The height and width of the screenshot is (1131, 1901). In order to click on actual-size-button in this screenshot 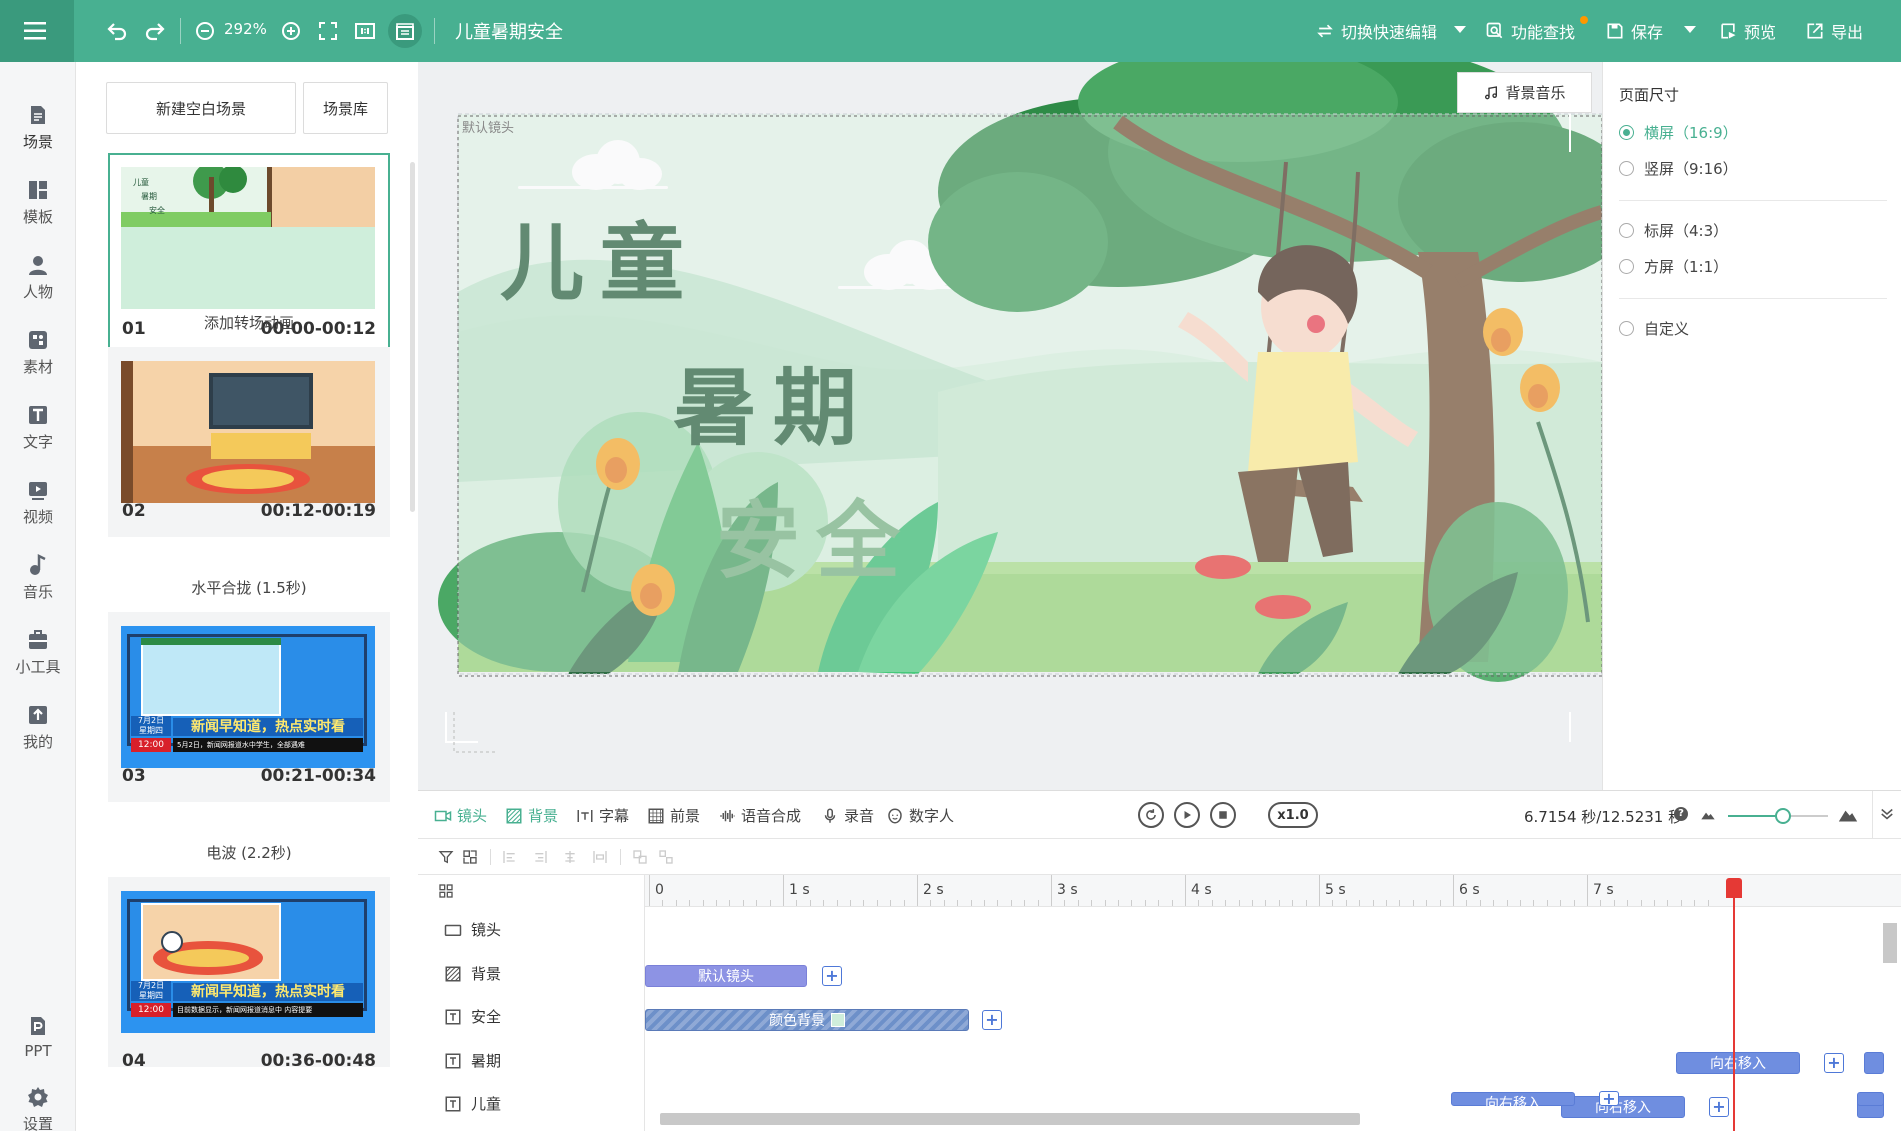, I will do `click(365, 31)`.